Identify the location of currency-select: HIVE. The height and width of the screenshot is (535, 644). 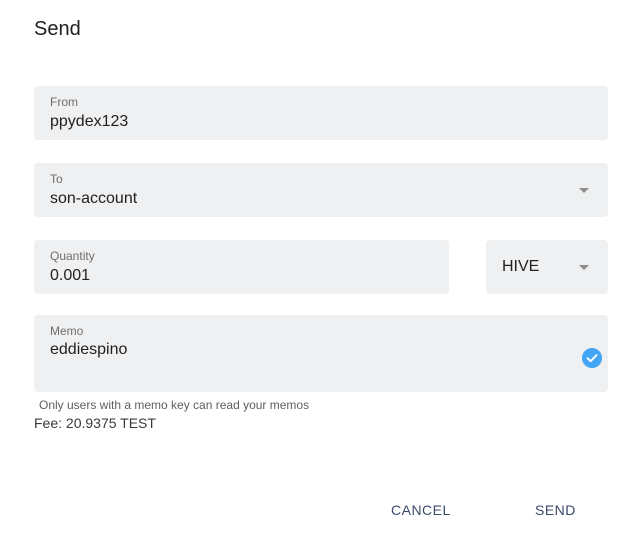
(547, 267).